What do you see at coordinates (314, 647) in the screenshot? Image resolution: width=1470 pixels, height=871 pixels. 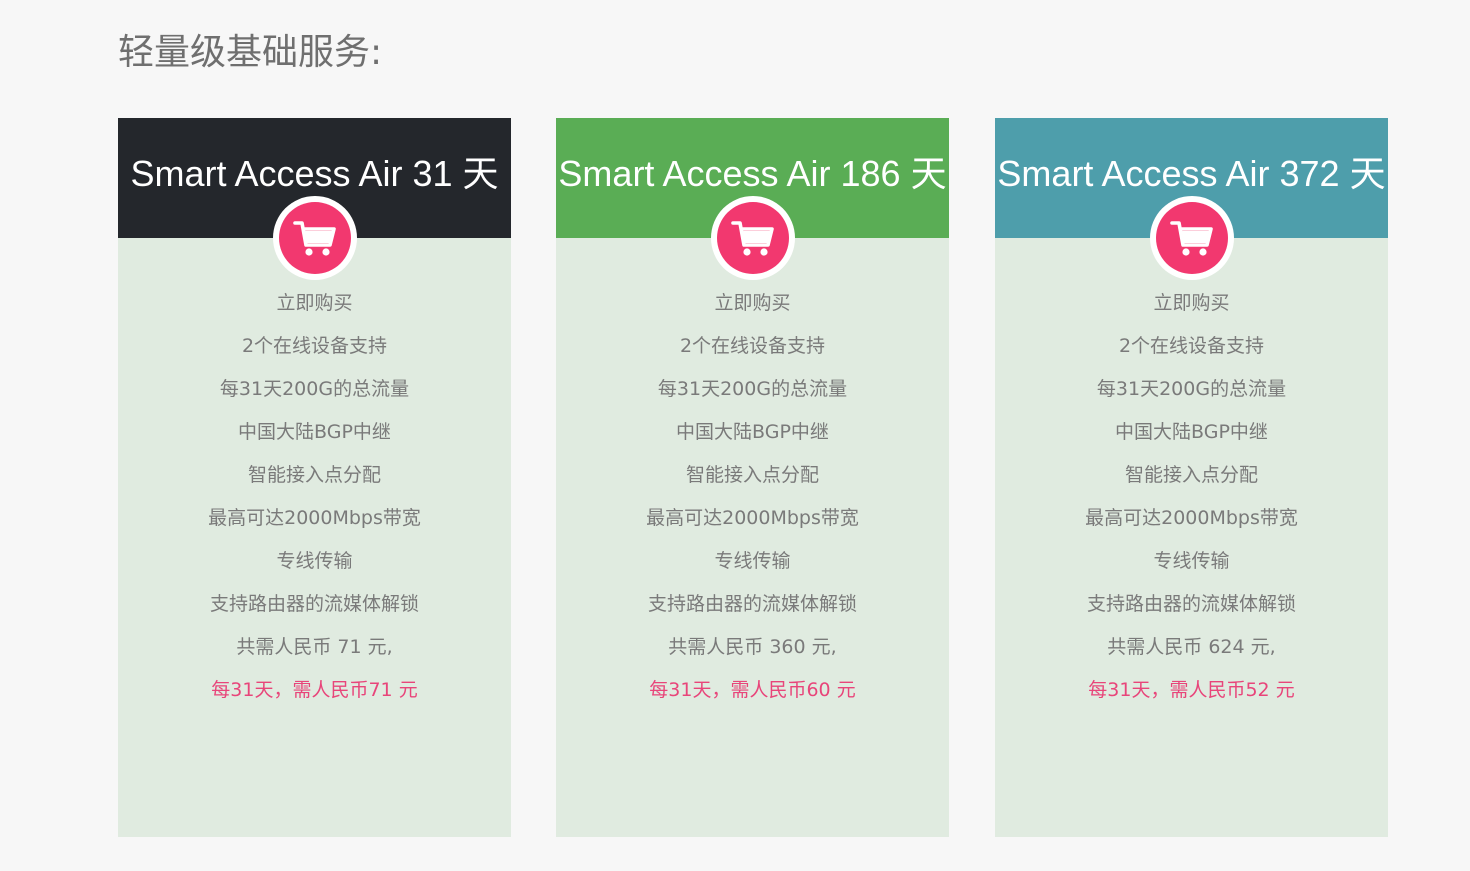 I see `total-price: 共需人民币 71 元,` at bounding box center [314, 647].